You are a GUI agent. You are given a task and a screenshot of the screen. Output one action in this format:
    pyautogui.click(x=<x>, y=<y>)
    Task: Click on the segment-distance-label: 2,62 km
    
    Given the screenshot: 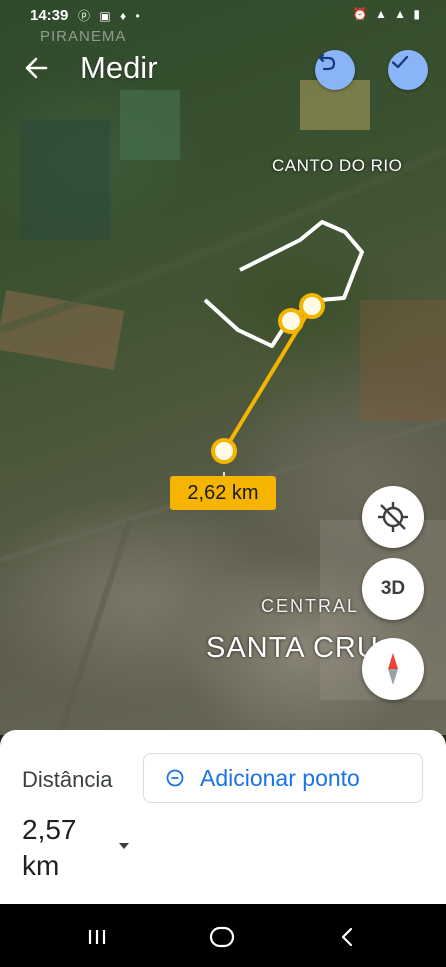 What is the action you would take?
    pyautogui.click(x=223, y=493)
    